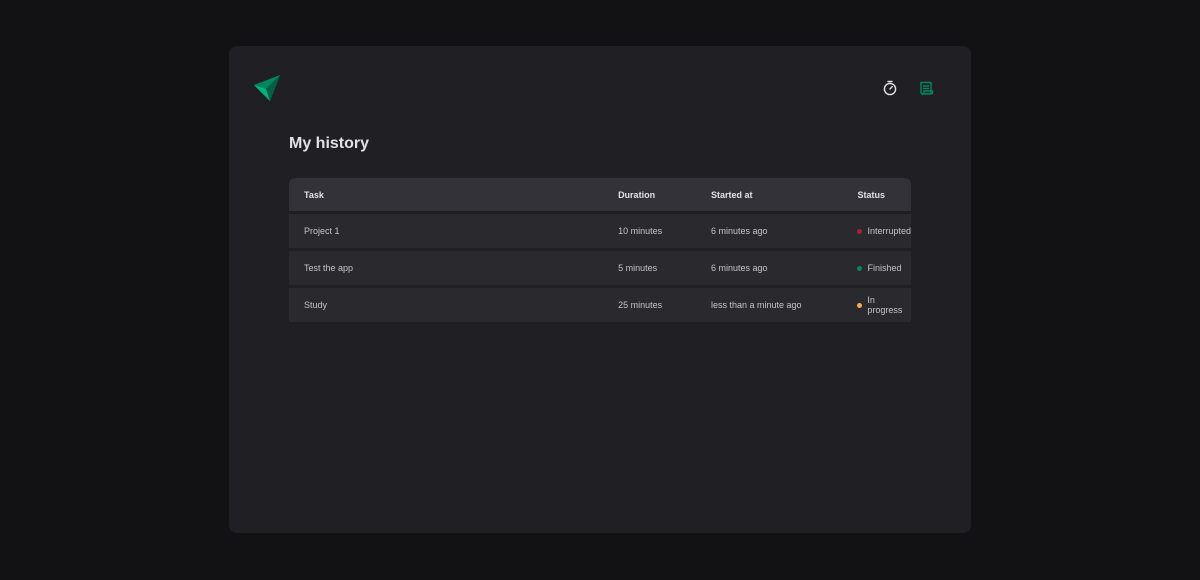  I want to click on scroll-history-icon, so click(926, 88).